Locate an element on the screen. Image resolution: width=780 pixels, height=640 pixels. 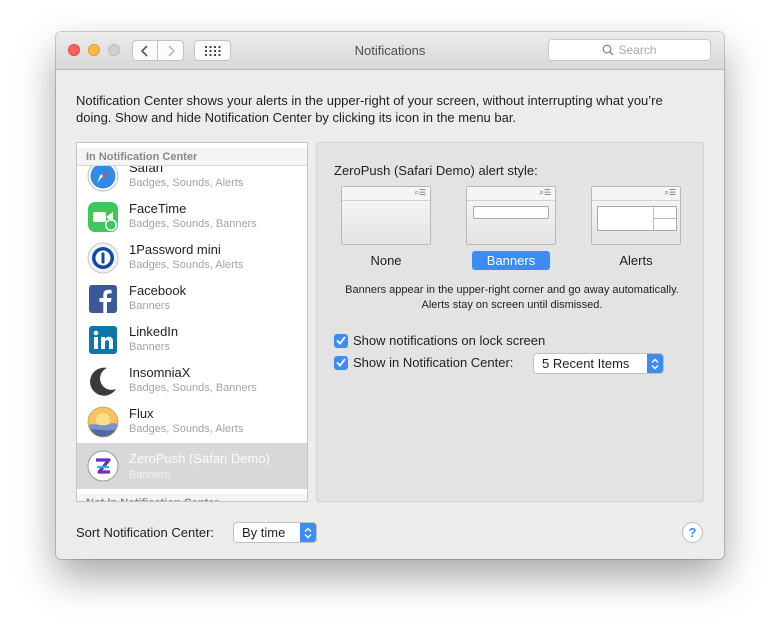
notification-center-label: Show in Notification Center: is located at coordinates (433, 362).